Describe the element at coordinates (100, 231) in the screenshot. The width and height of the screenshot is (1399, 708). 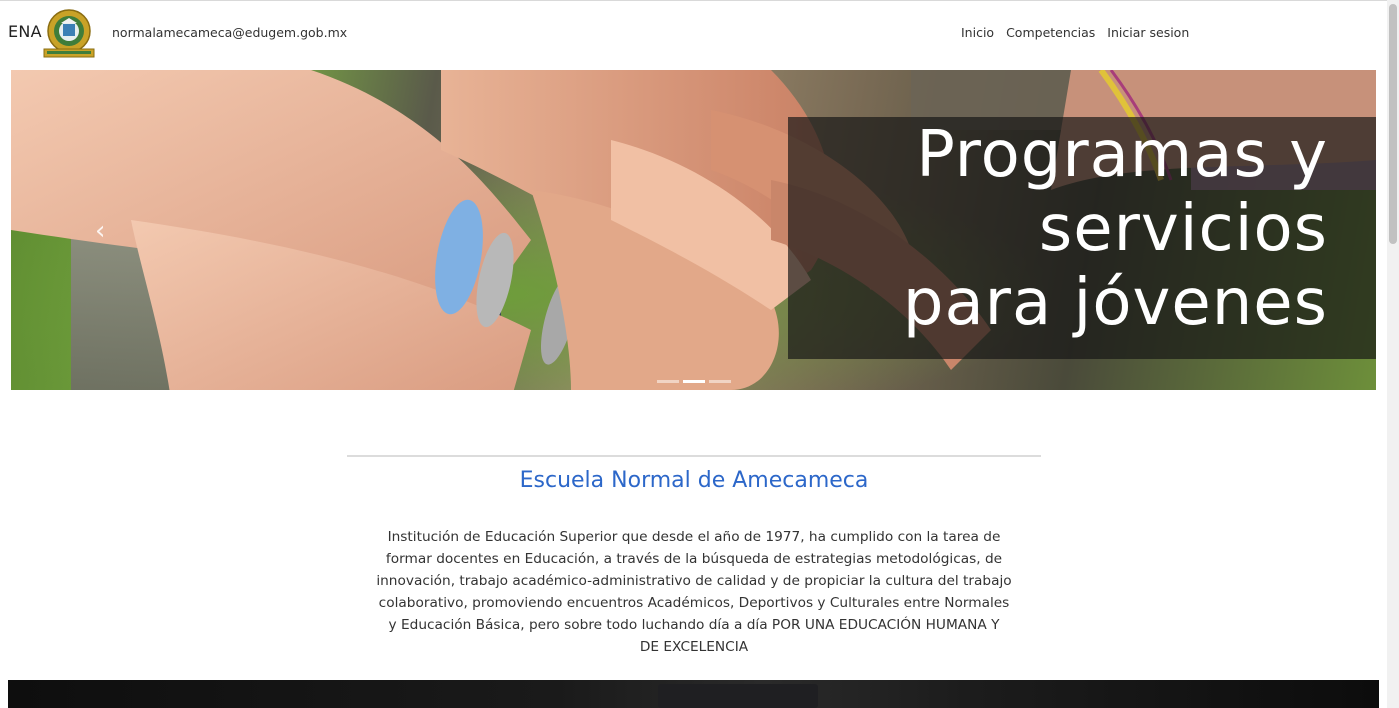
I see `chevron-left-icon: ‹` at that location.